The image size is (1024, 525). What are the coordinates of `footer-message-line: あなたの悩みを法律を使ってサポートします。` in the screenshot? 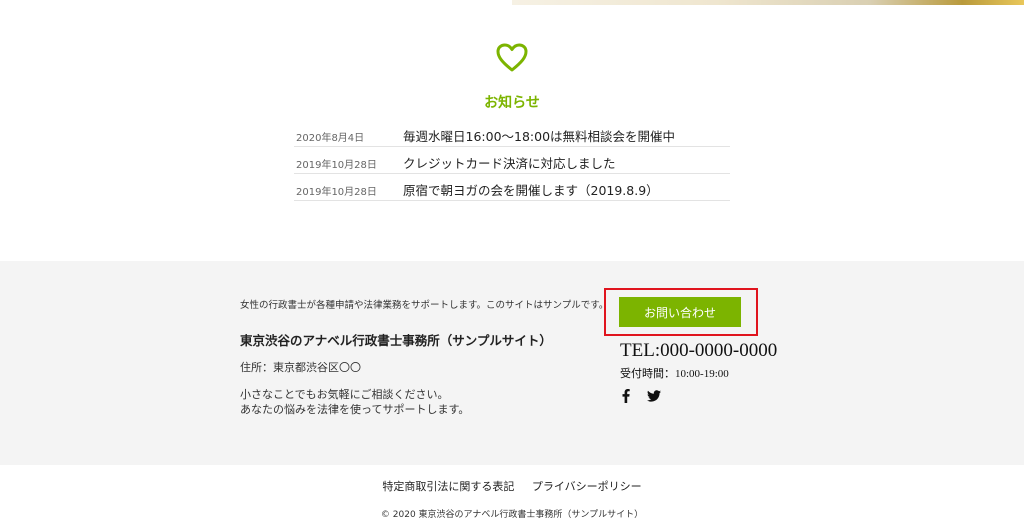 It's located at (355, 409).